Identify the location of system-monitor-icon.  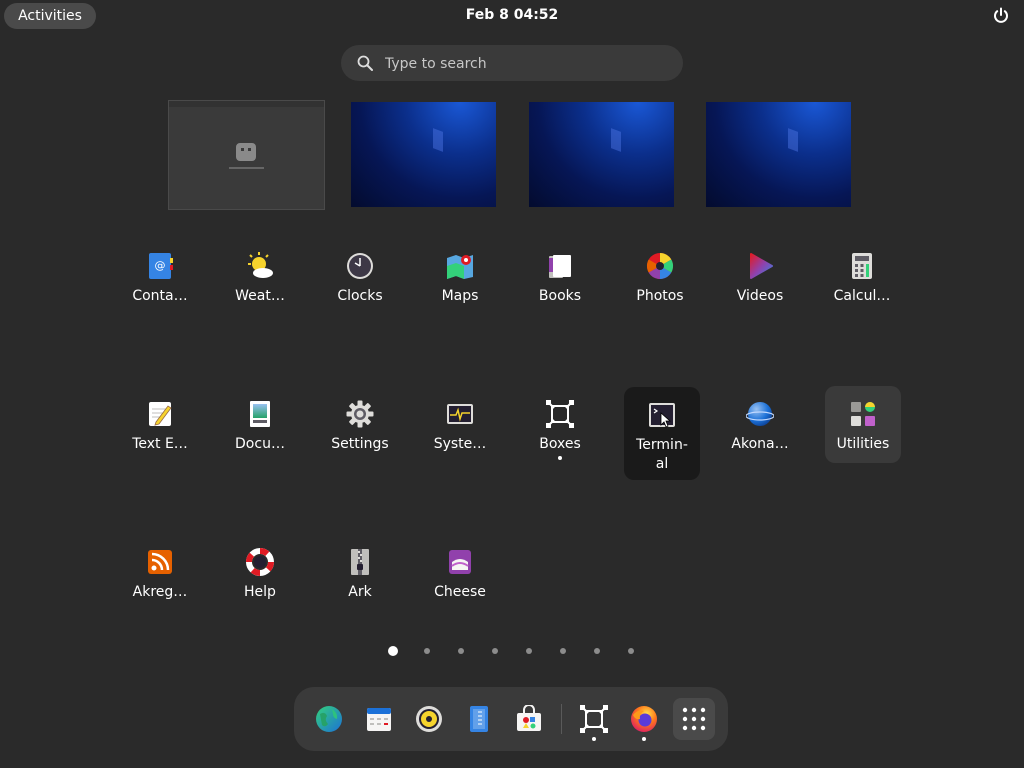
(460, 414).